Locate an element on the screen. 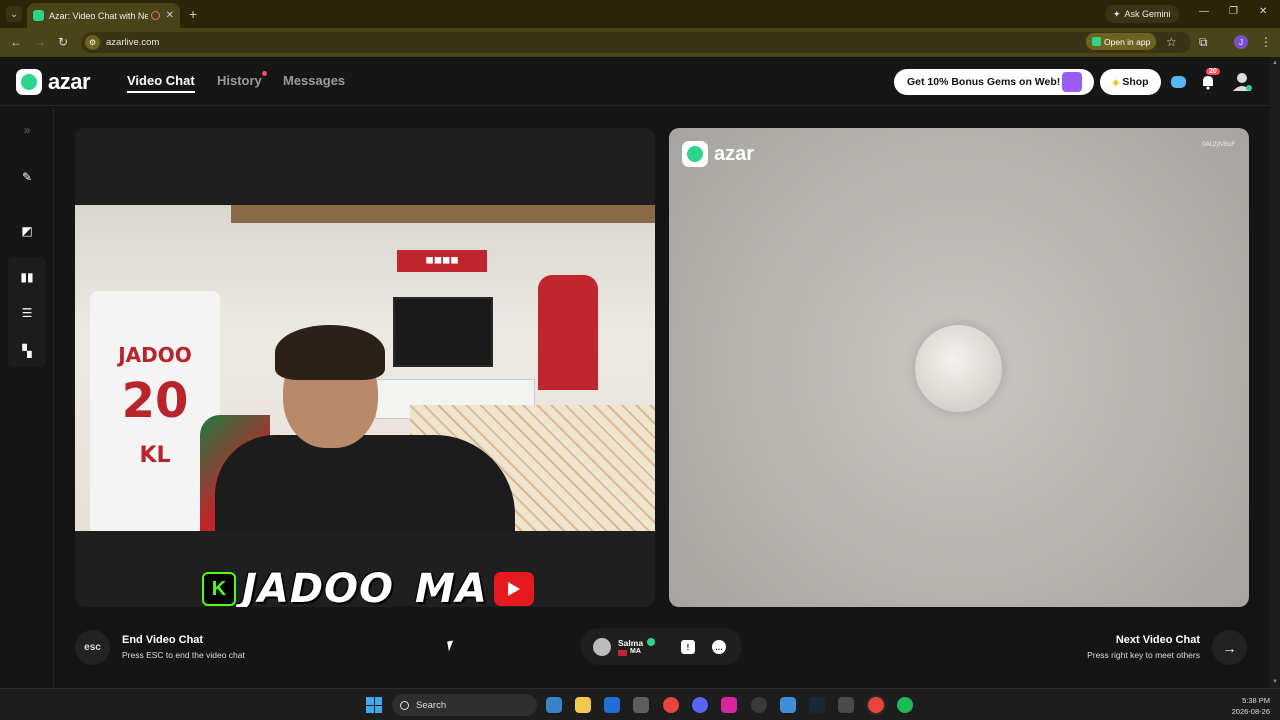 The width and height of the screenshot is (1280, 720). outlook-icon is located at coordinates (612, 705).